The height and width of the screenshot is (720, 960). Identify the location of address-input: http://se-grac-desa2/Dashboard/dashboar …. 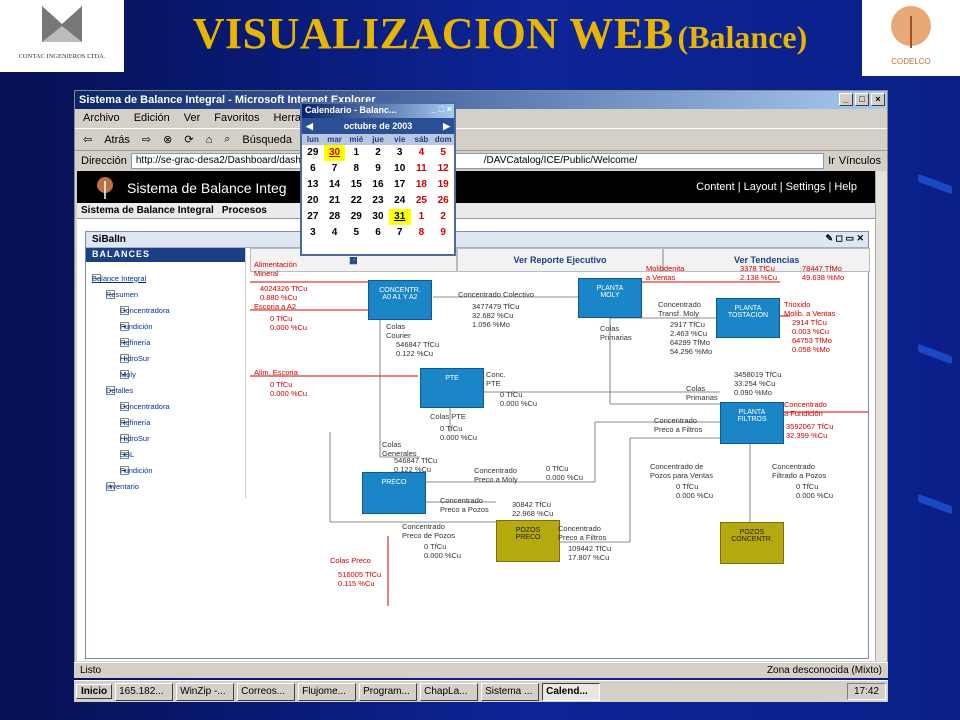
(477, 161).